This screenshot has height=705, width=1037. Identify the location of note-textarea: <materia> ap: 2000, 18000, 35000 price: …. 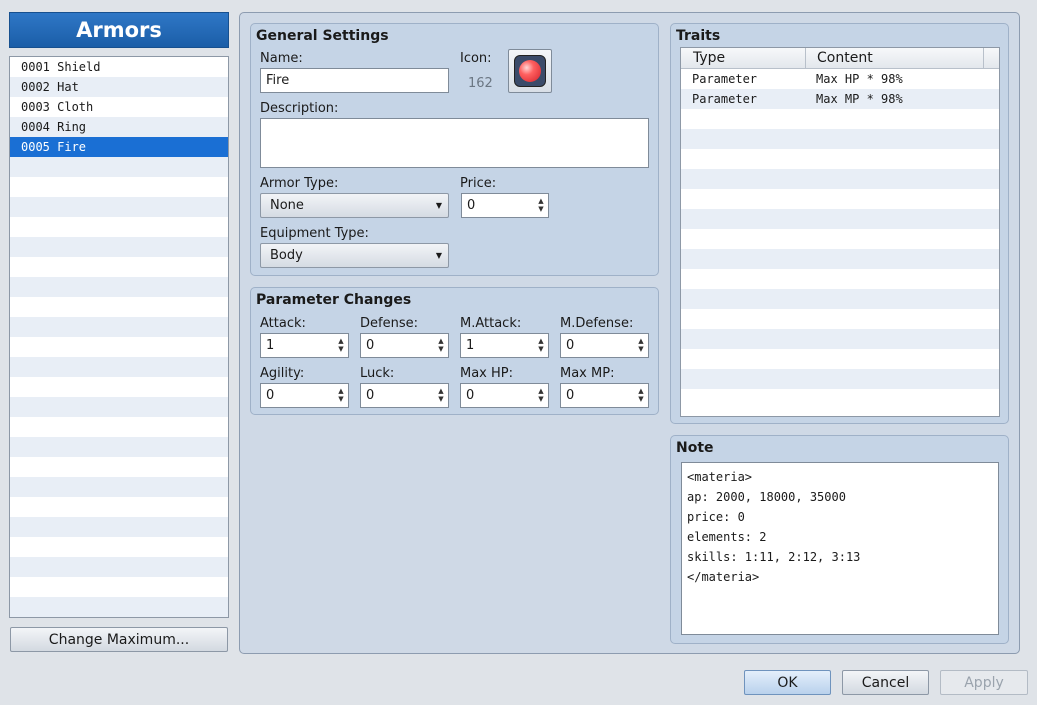
(840, 548).